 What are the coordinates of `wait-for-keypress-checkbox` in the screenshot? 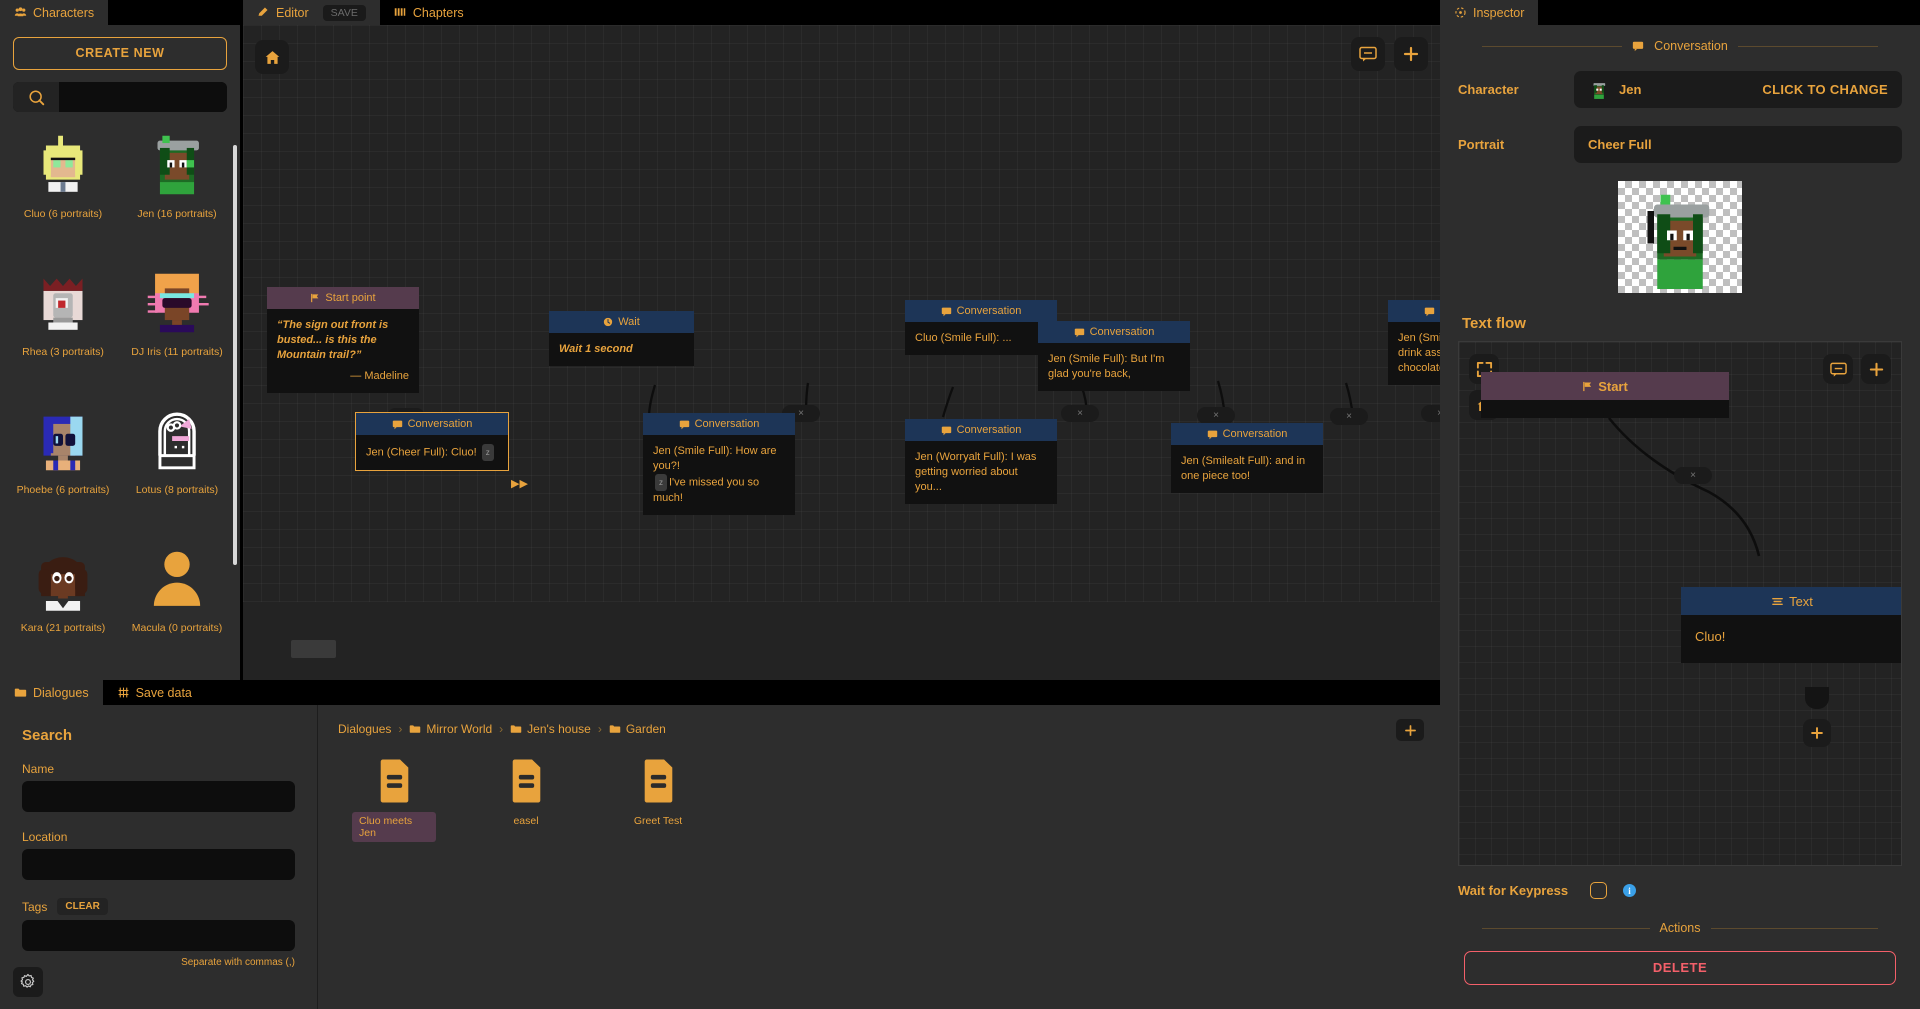 It's located at (1598, 890).